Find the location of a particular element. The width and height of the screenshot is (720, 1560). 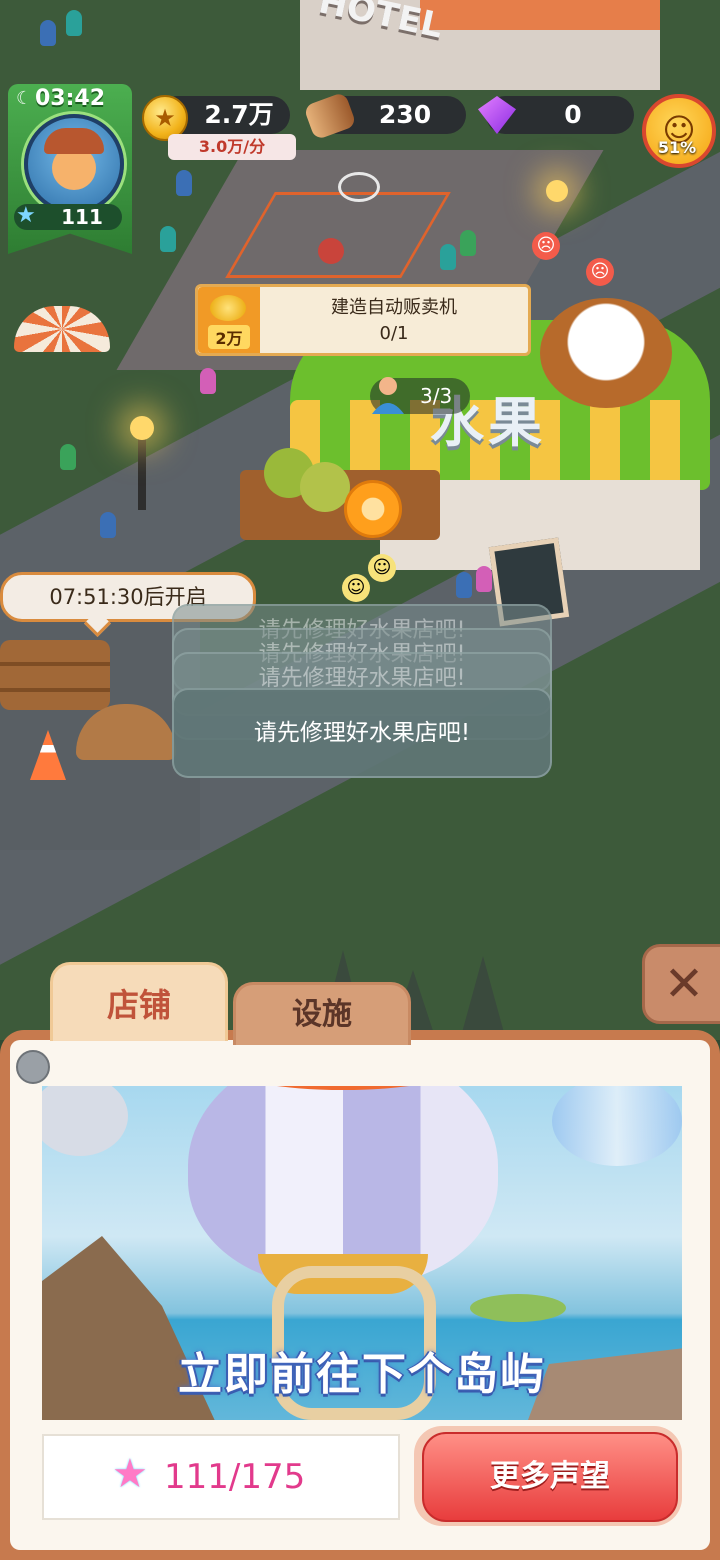

more-reputation-button-face: 更多声望 is located at coordinates (550, 1477).